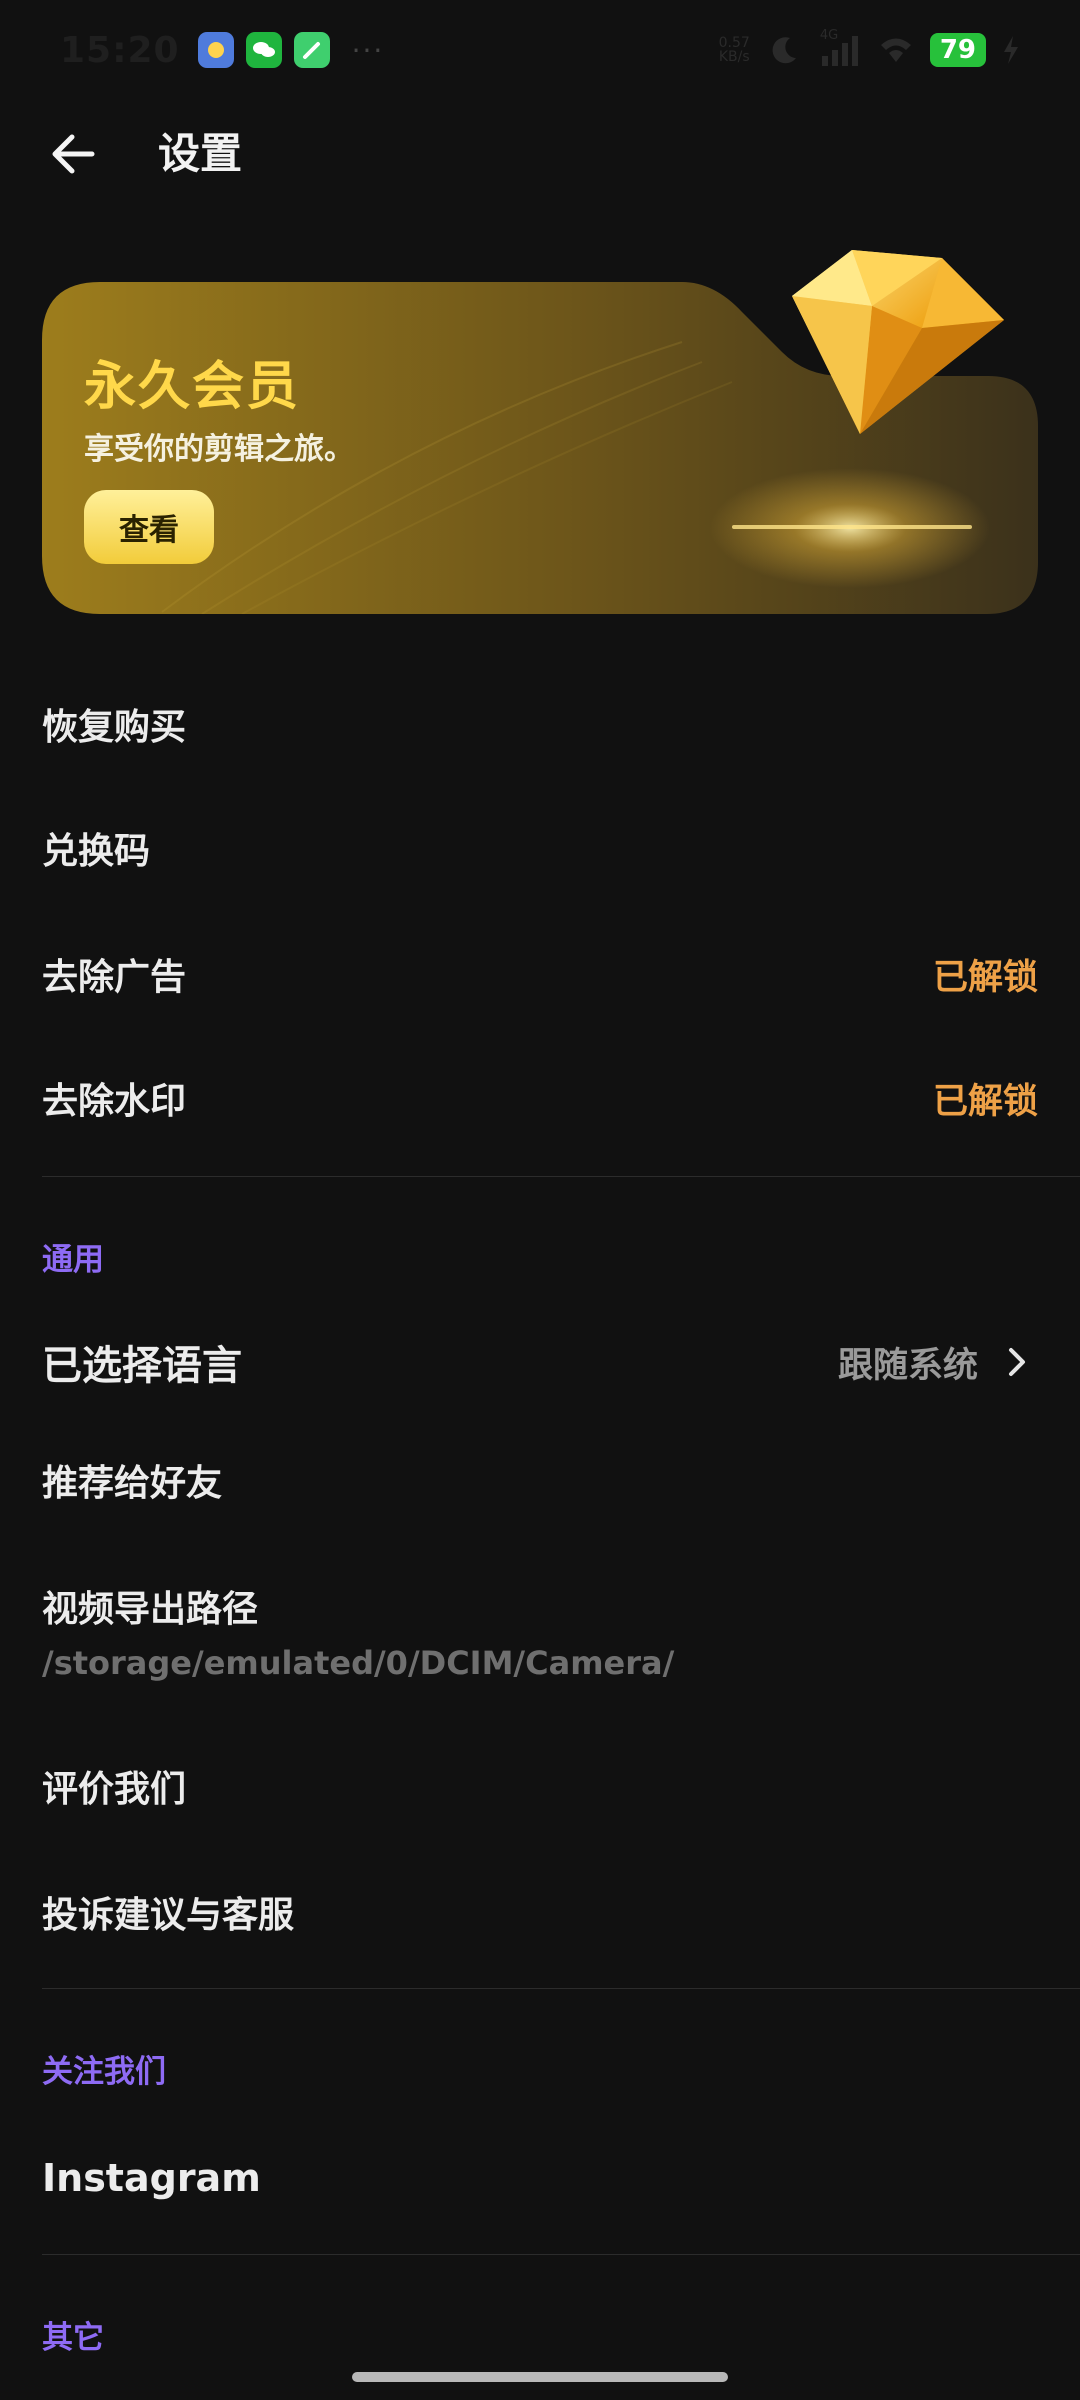 This screenshot has height=2400, width=1080. I want to click on banner-title: 永久会员, so click(192, 387).